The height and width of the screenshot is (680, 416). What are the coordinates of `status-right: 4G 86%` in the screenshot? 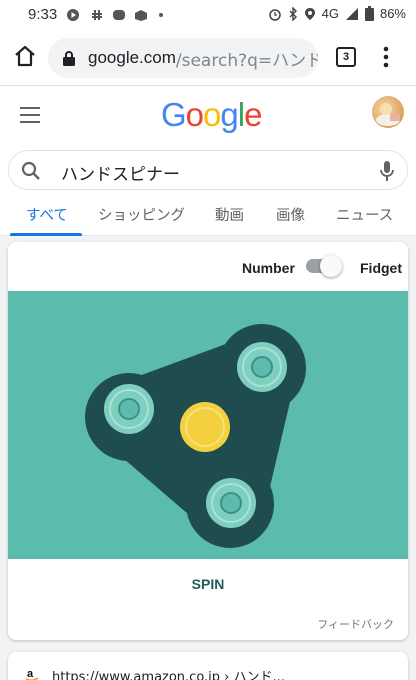 It's located at (337, 13).